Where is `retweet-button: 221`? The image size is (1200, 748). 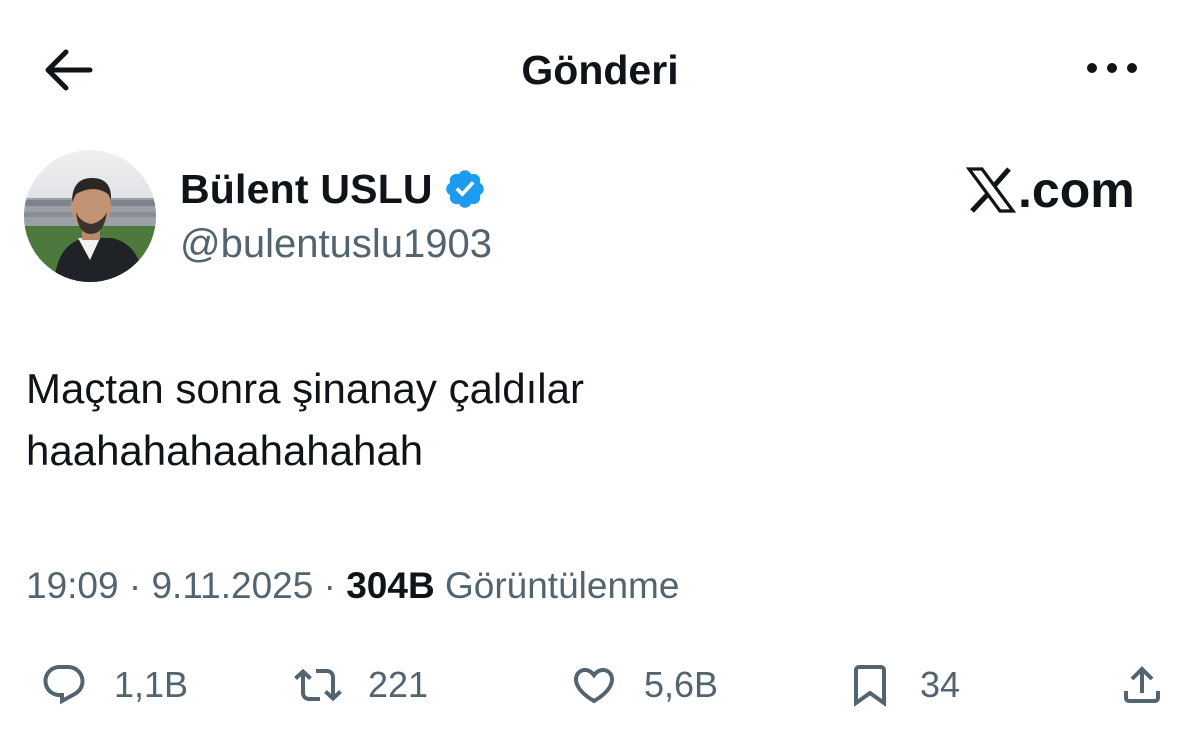
retweet-button: 221 is located at coordinates (361, 685).